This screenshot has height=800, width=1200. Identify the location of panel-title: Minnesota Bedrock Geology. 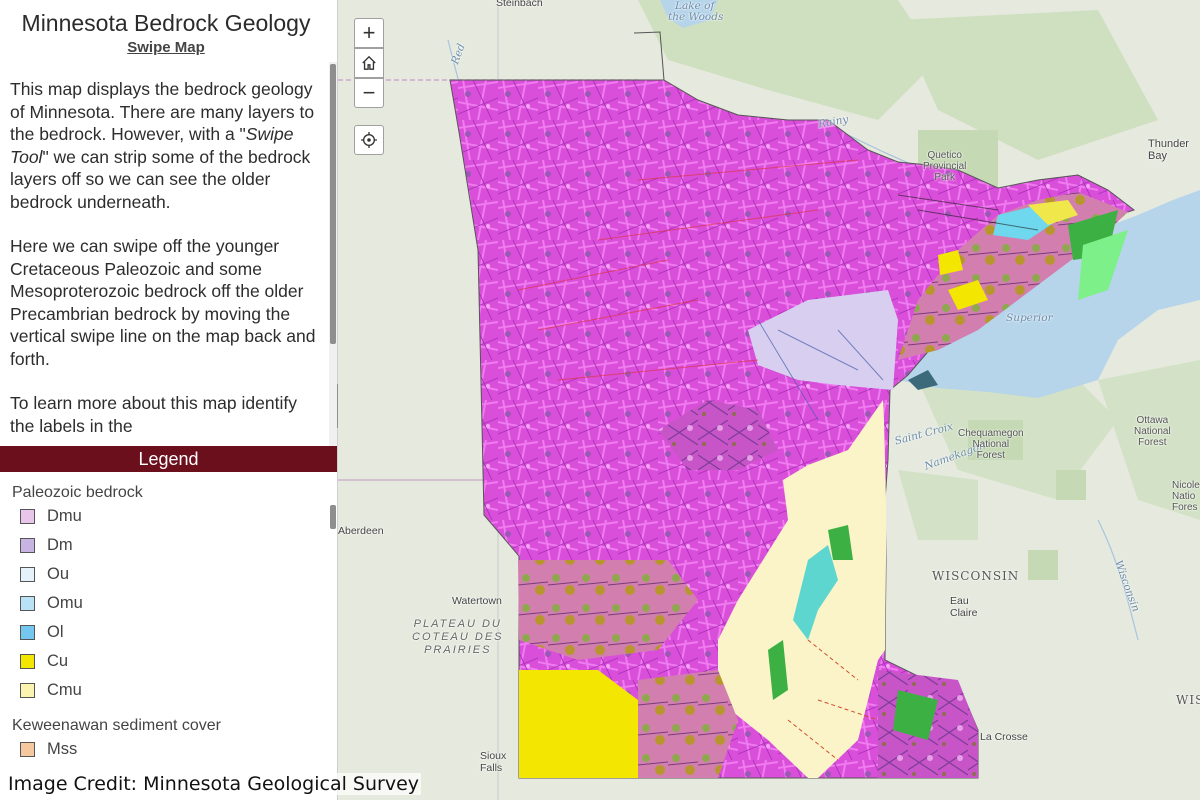
(166, 23).